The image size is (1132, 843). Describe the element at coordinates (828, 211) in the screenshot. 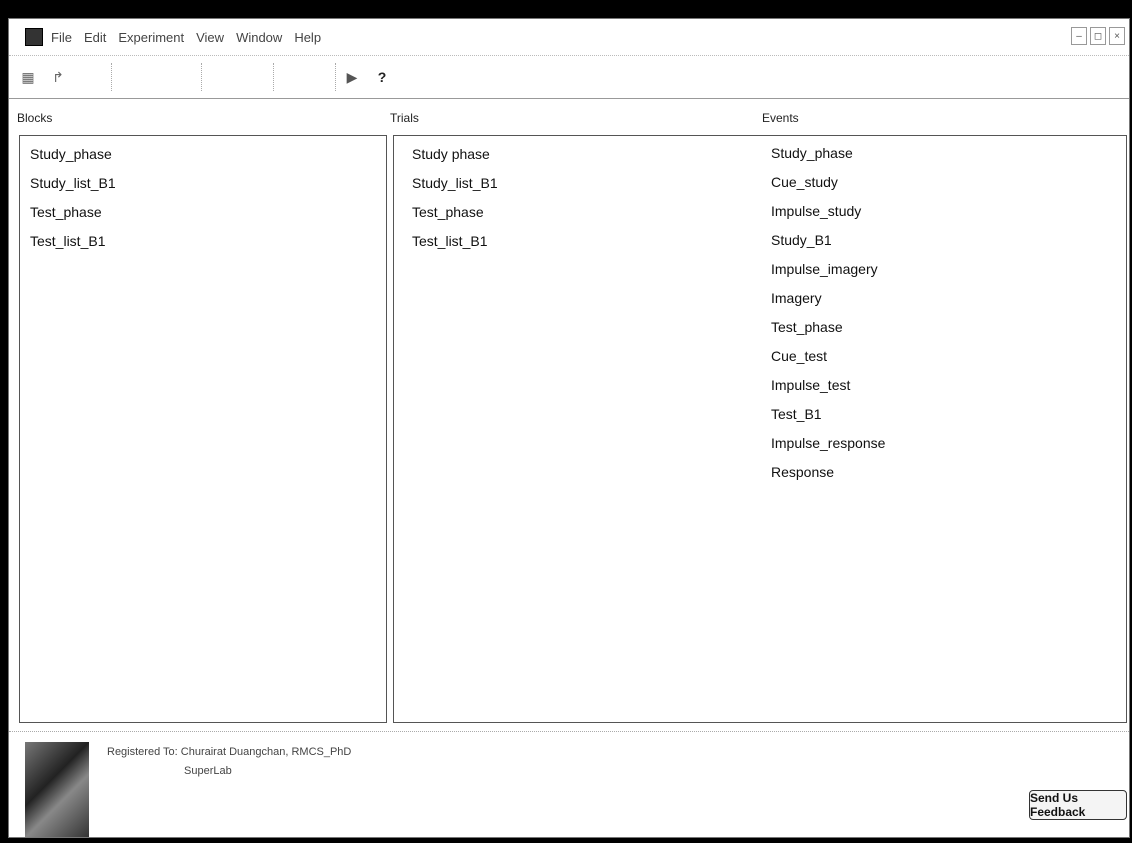

I see `event-item: Impulse_study` at that location.